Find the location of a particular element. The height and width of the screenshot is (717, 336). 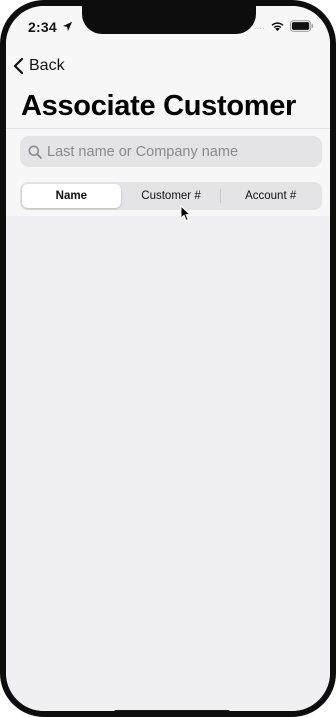

page-title: Associate Customer is located at coordinates (159, 106).